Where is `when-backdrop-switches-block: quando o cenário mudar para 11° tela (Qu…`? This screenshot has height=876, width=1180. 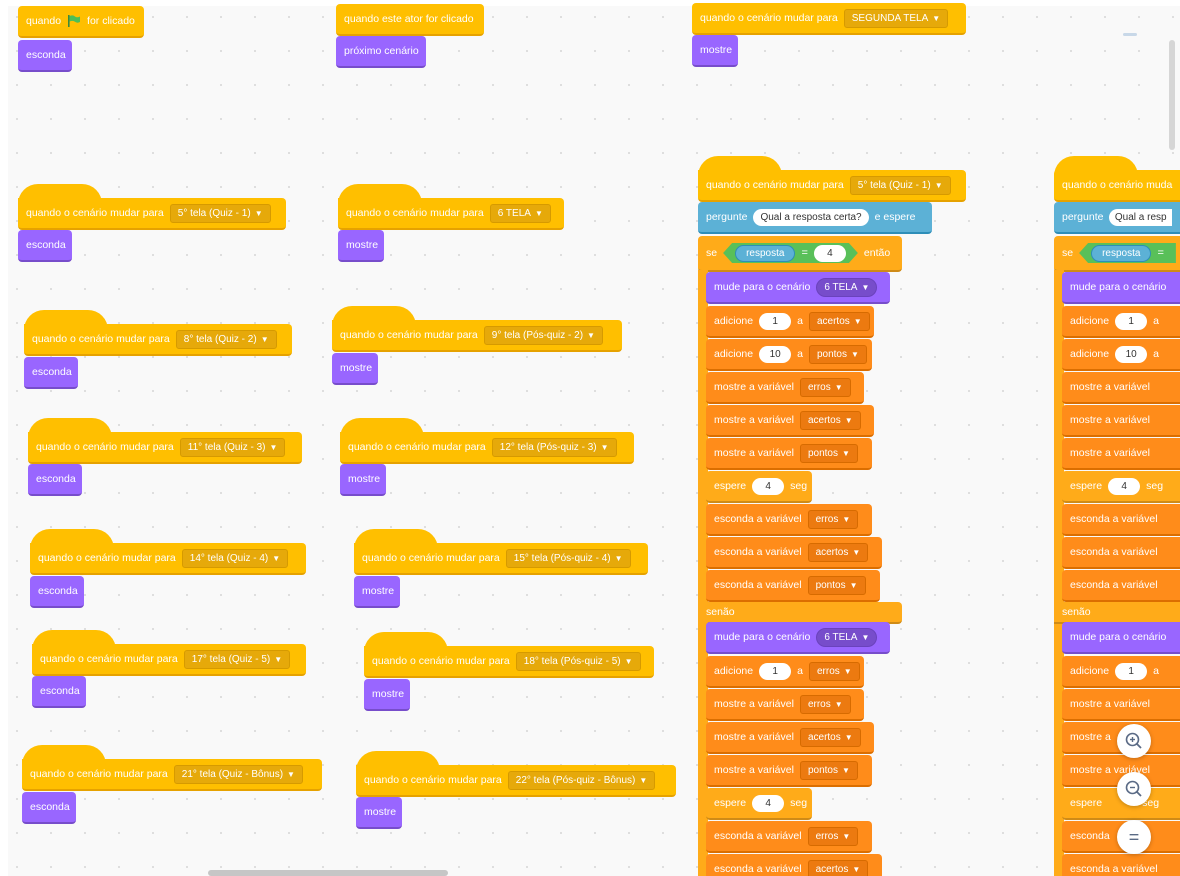 when-backdrop-switches-block: quando o cenário mudar para 11° tela (Qu… is located at coordinates (165, 441).